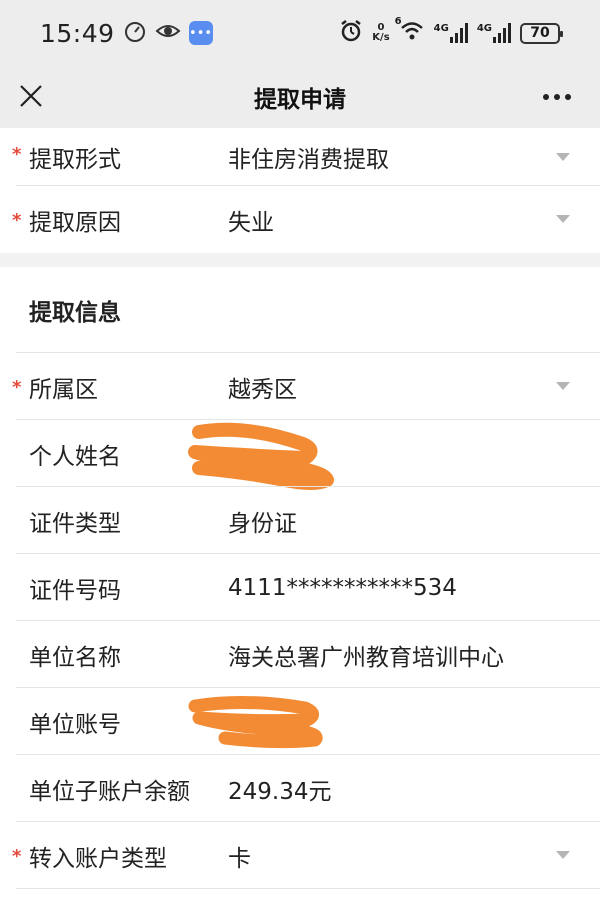 The height and width of the screenshot is (912, 600). Describe the element at coordinates (381, 37) in the screenshot. I see `net-speed-unit: K/s` at that location.